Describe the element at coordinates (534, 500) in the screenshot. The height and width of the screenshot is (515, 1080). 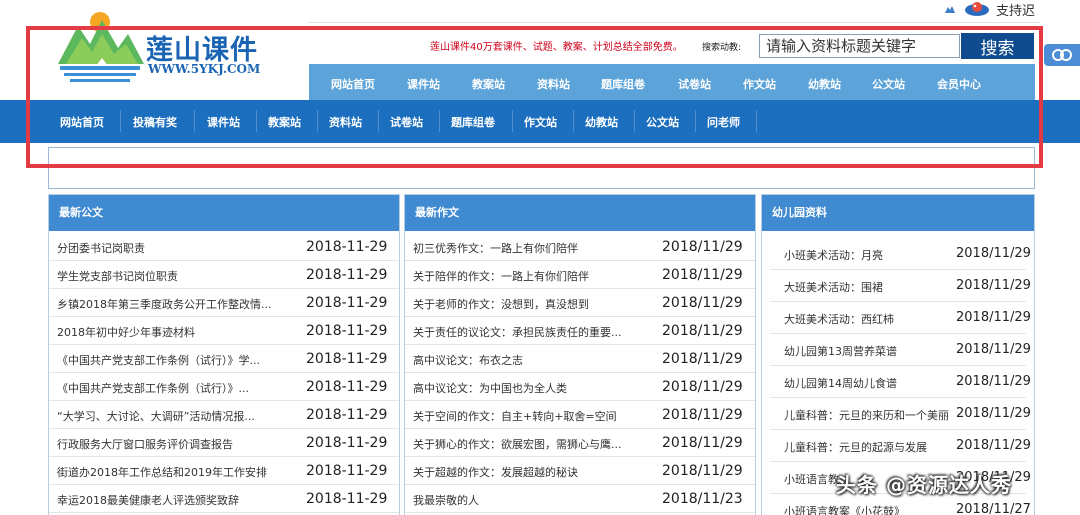
I see `item-title: 我最崇敬的人` at that location.